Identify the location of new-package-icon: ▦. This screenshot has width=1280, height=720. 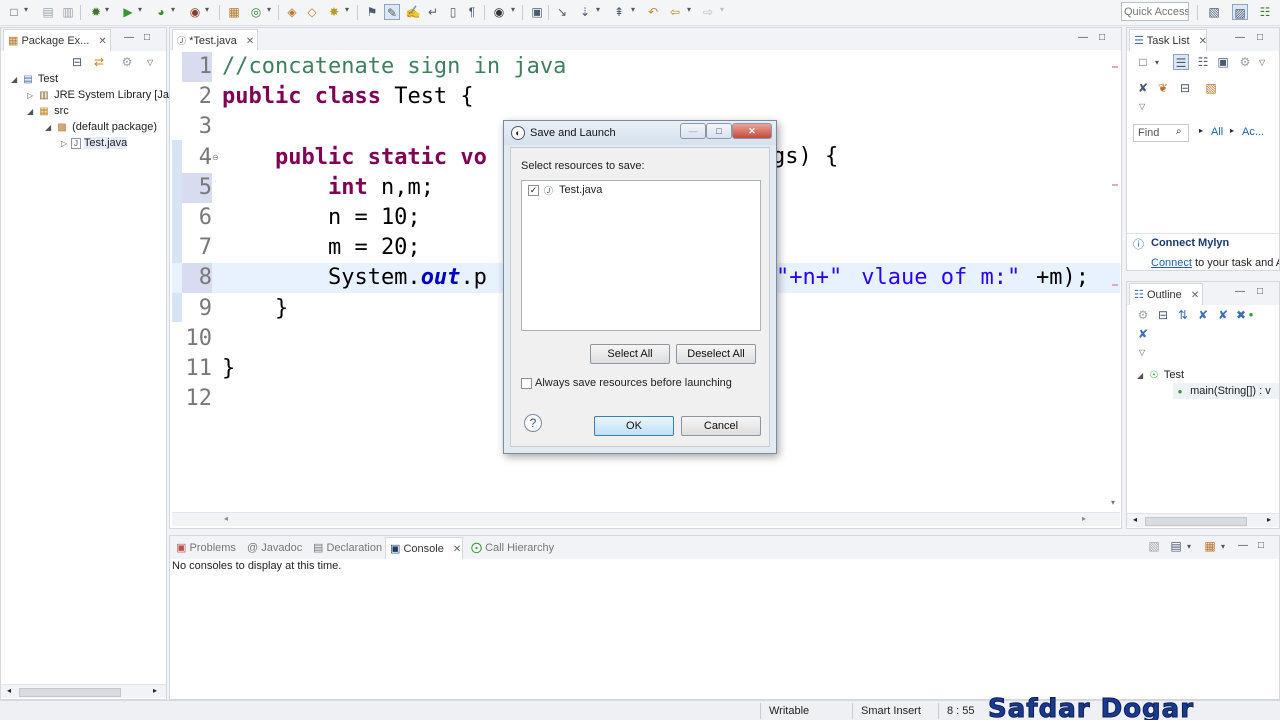
(234, 12).